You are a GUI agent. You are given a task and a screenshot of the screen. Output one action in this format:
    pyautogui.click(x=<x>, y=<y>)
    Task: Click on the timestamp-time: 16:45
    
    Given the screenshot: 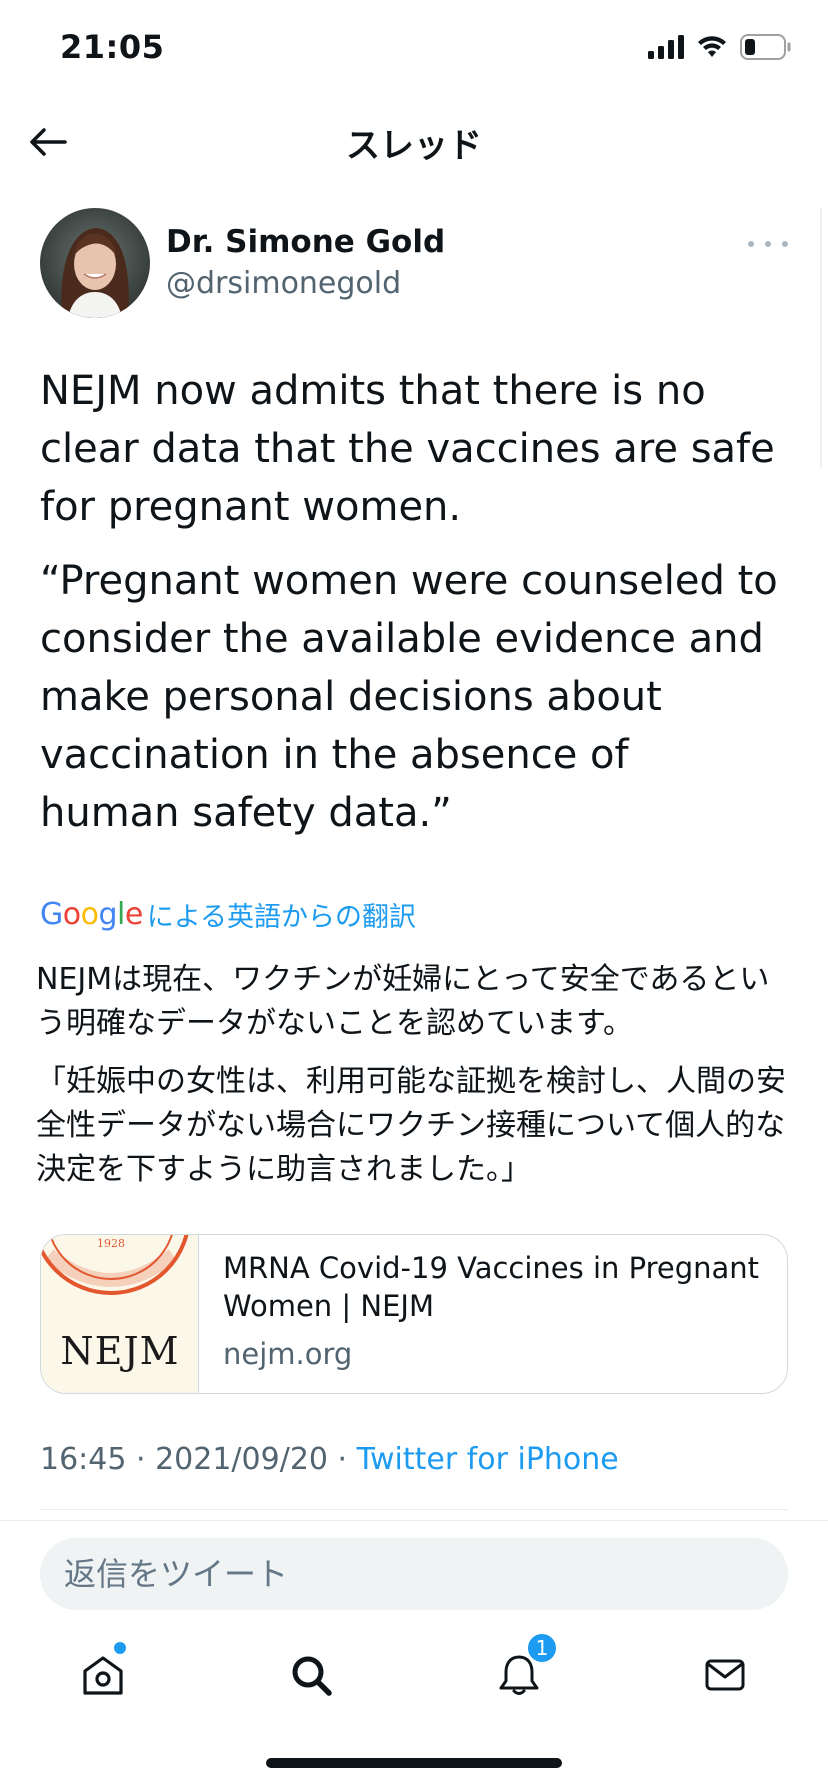 What is the action you would take?
    pyautogui.click(x=83, y=1459)
    